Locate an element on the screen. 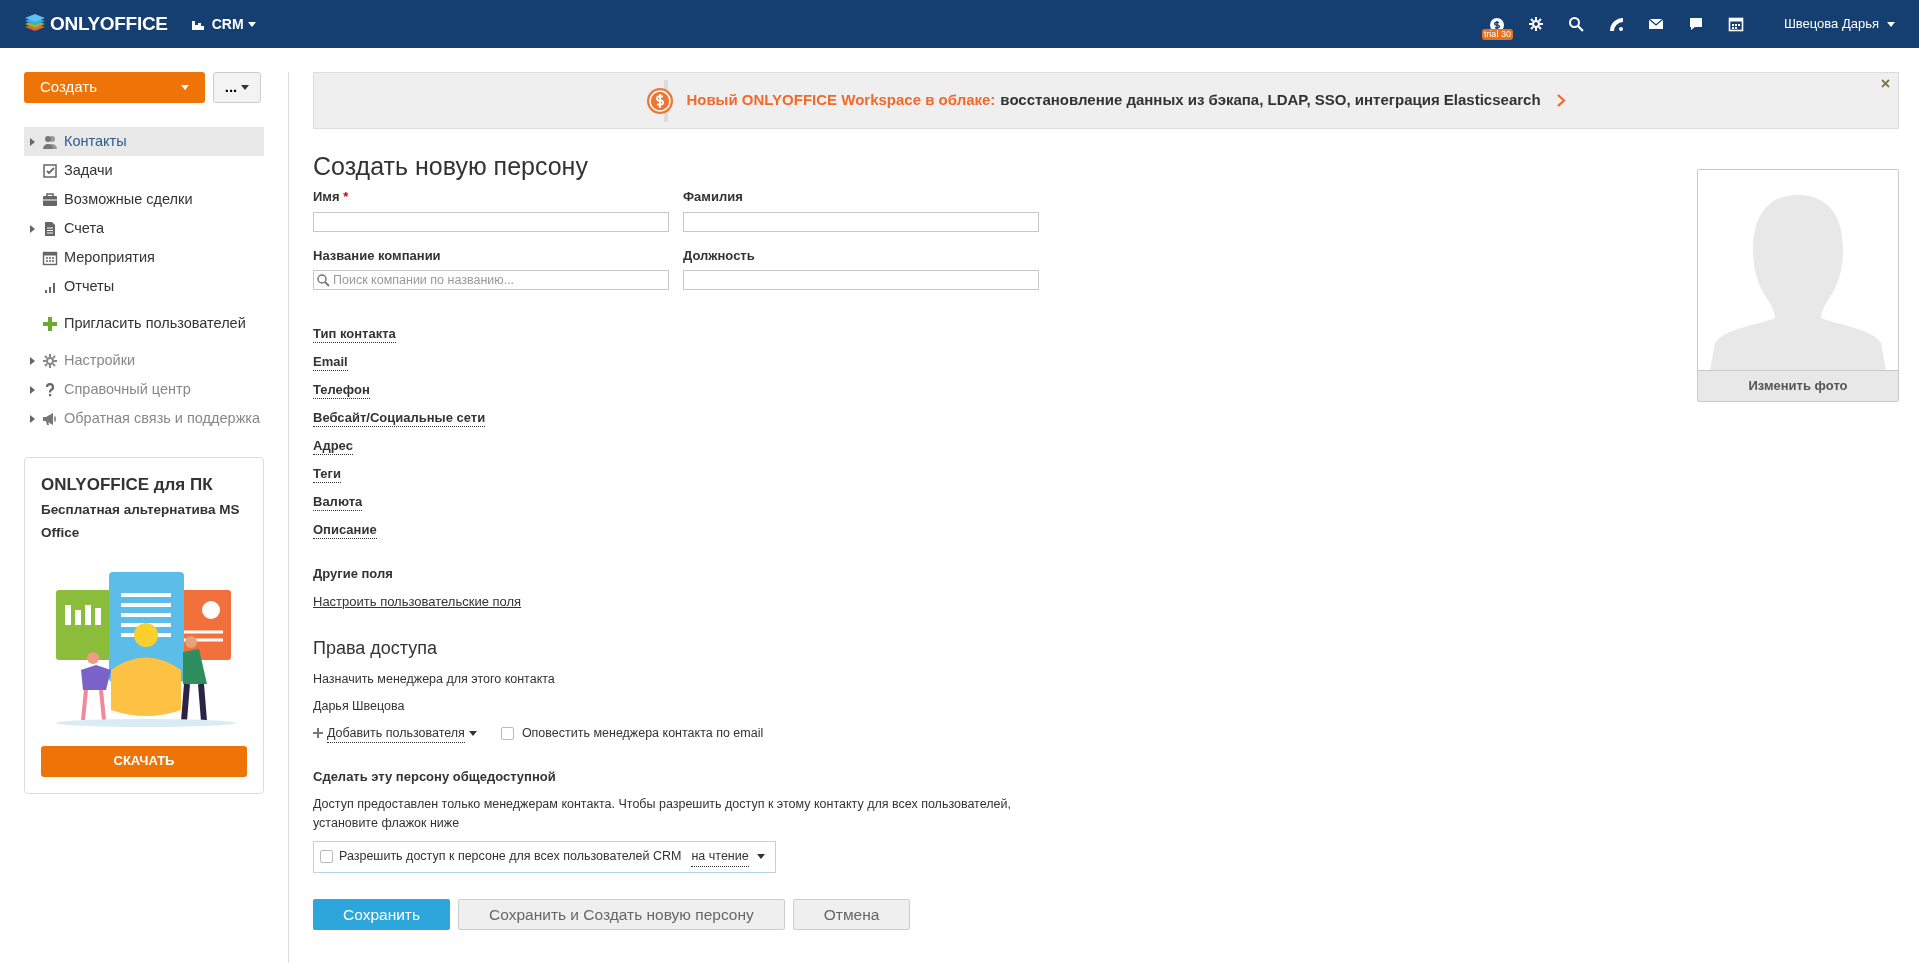  sidebar-item: Мероприятия is located at coordinates (144, 257).